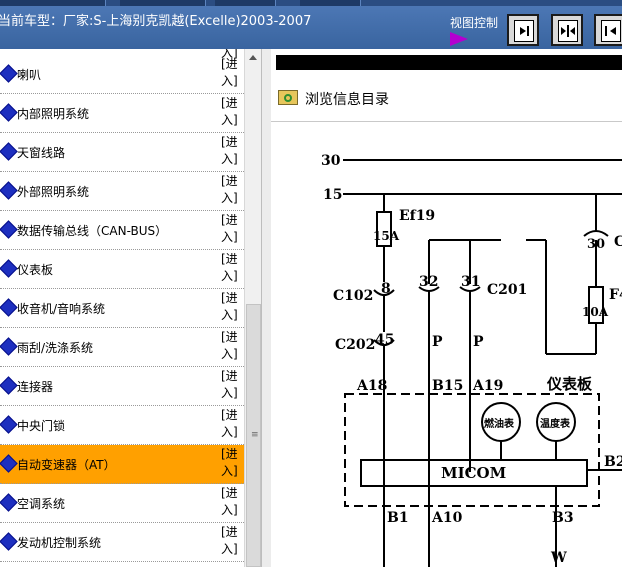  I want to click on list-item-label: 发动机控制系统, so click(59, 542).